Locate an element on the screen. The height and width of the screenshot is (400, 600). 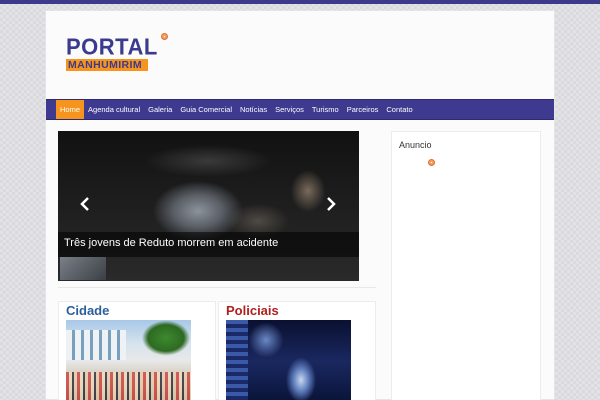
cidade-photo is located at coordinates (128, 360).